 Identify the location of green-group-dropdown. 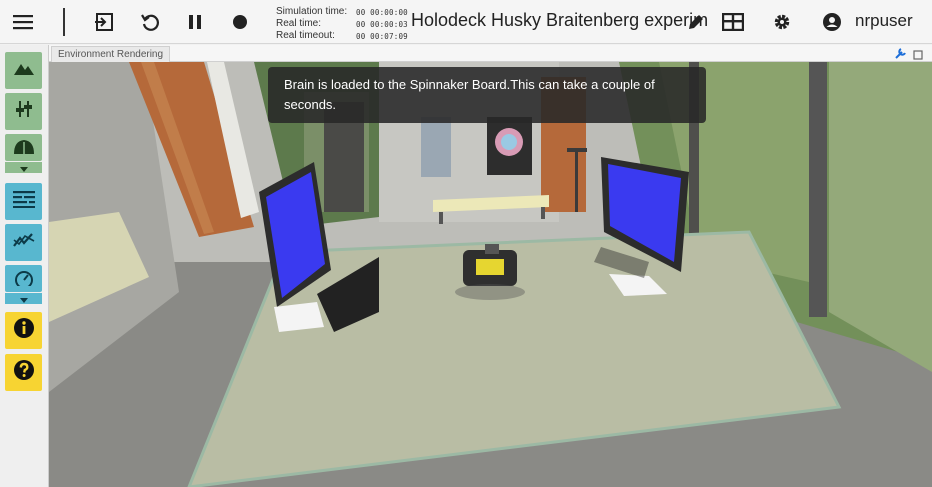
(23, 167).